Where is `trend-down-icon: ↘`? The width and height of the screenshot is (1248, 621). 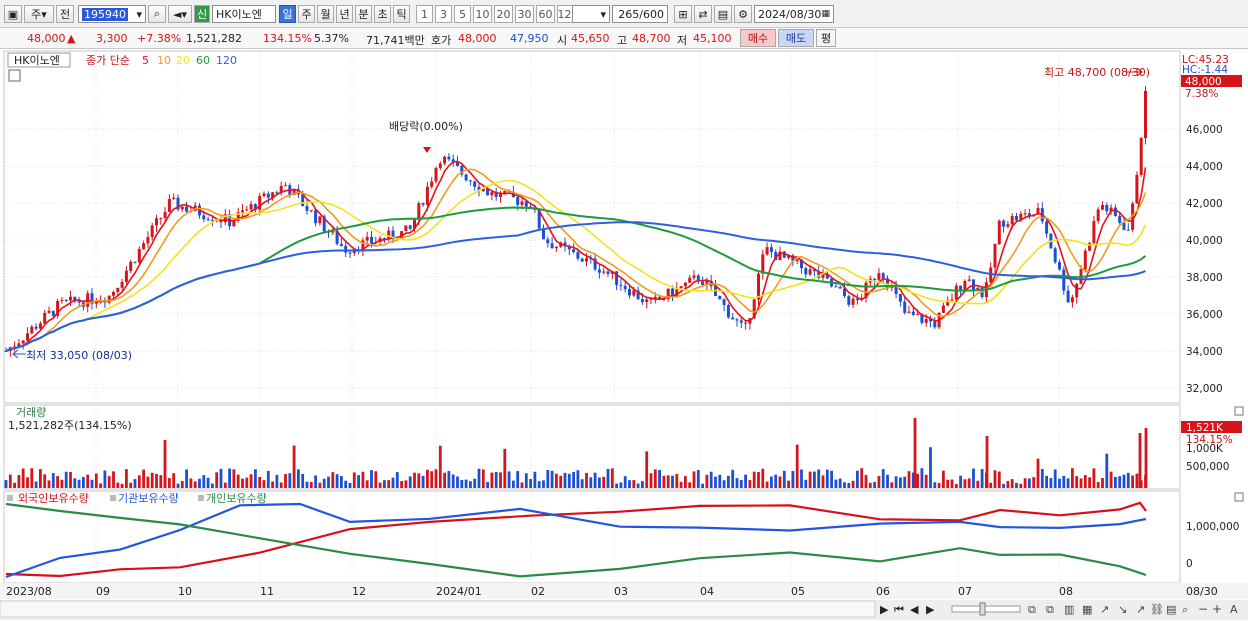 trend-down-icon: ↘ is located at coordinates (1122, 609).